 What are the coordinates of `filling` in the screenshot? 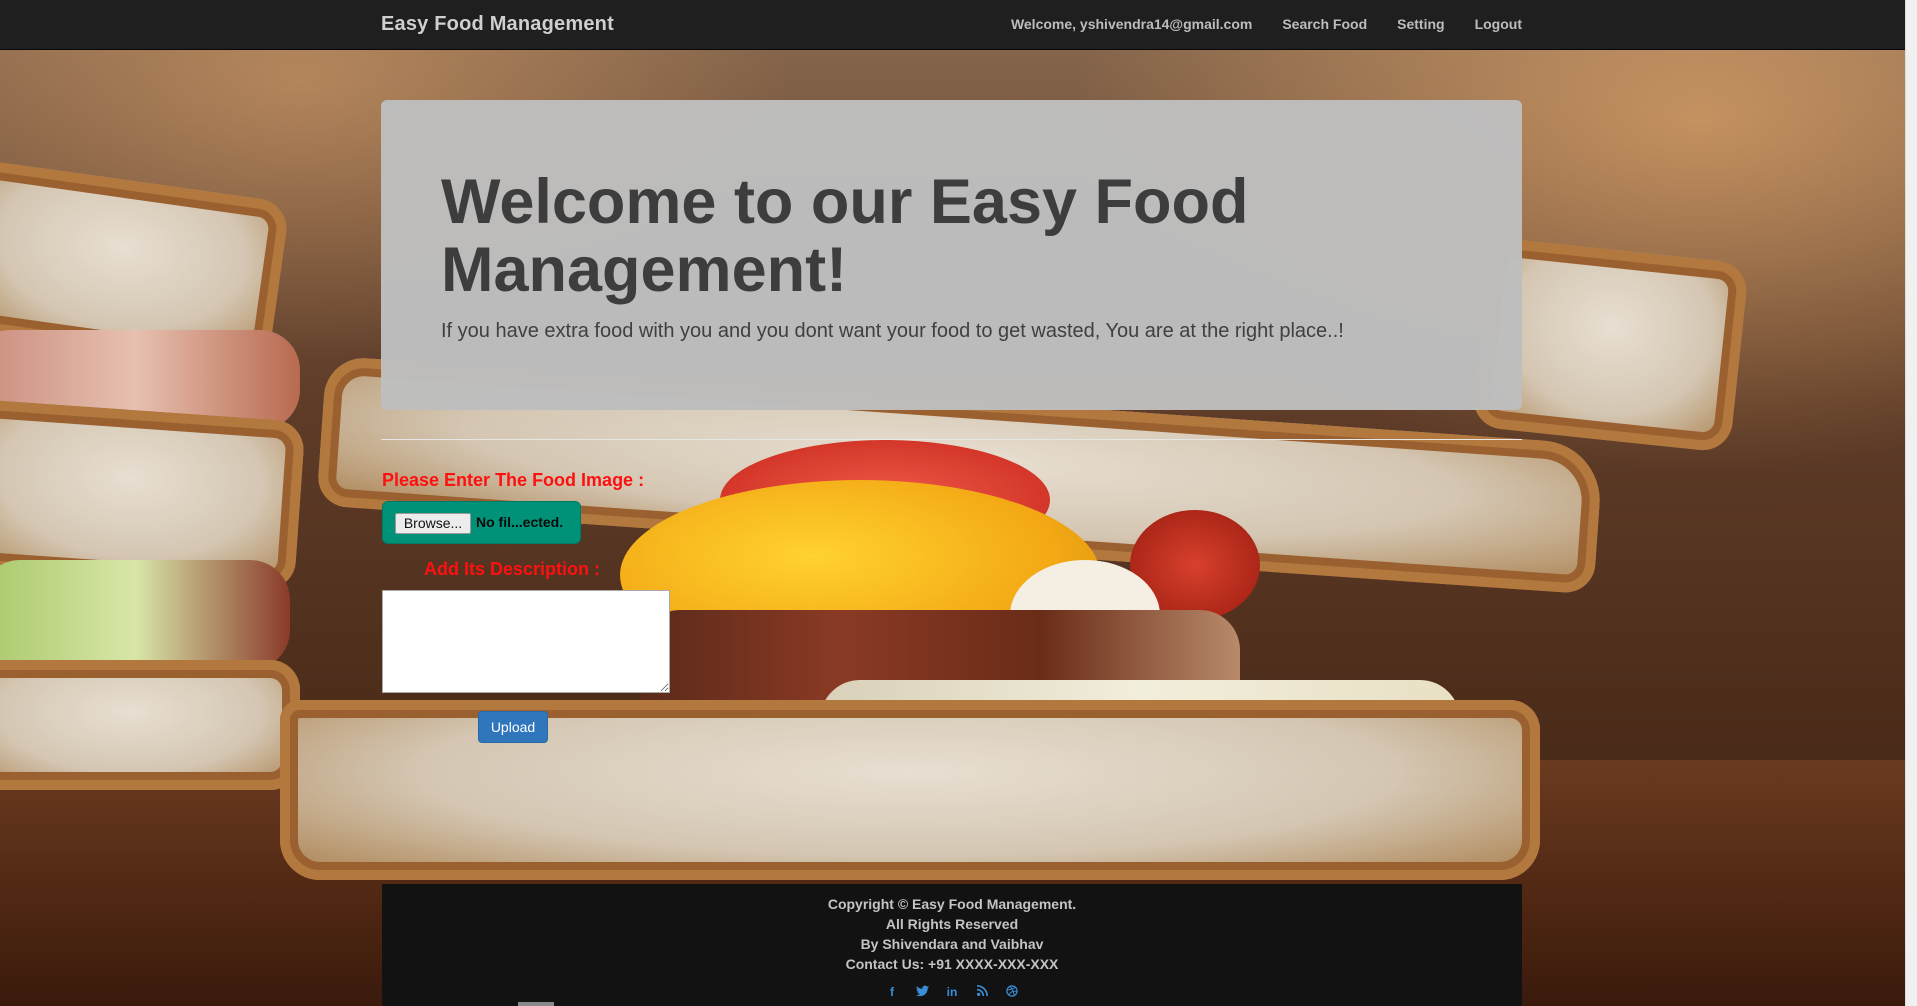 It's located at (145, 615).